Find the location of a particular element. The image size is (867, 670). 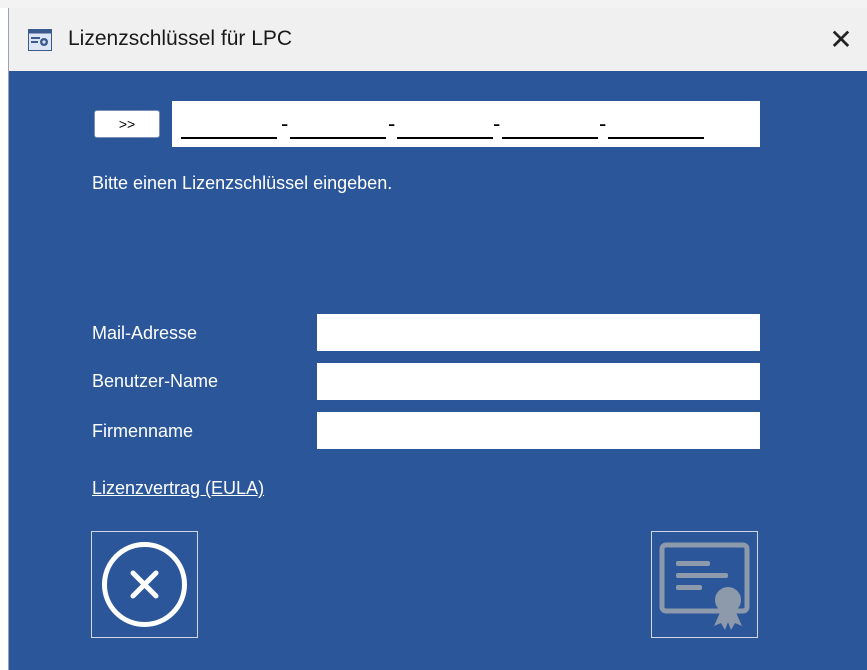

apply-license-button is located at coordinates (704, 584).